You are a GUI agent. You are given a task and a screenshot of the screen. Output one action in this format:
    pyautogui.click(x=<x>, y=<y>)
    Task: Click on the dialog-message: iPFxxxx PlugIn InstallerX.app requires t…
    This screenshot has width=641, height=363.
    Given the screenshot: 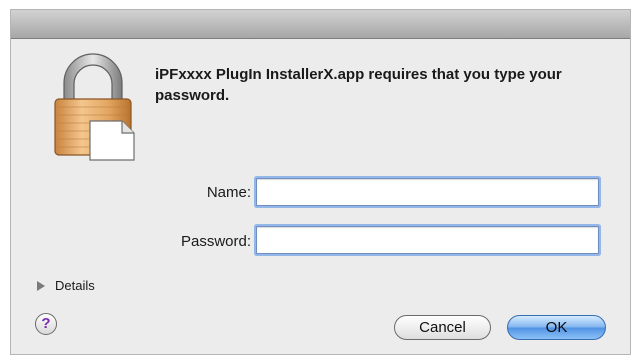 What is the action you would take?
    pyautogui.click(x=358, y=85)
    